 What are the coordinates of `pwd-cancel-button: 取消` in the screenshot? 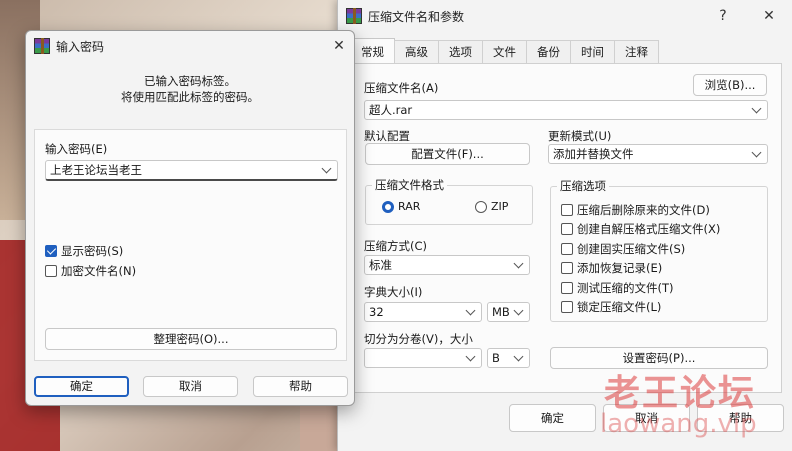 It's located at (190, 386).